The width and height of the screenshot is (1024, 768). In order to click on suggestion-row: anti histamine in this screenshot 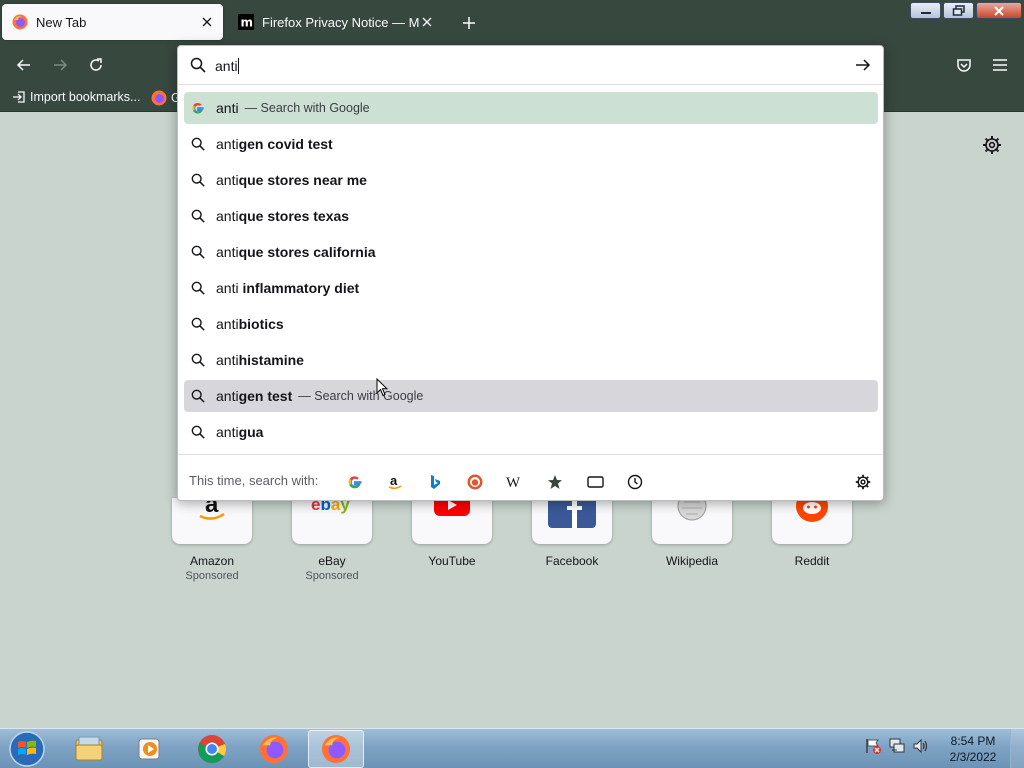, I will do `click(531, 360)`.